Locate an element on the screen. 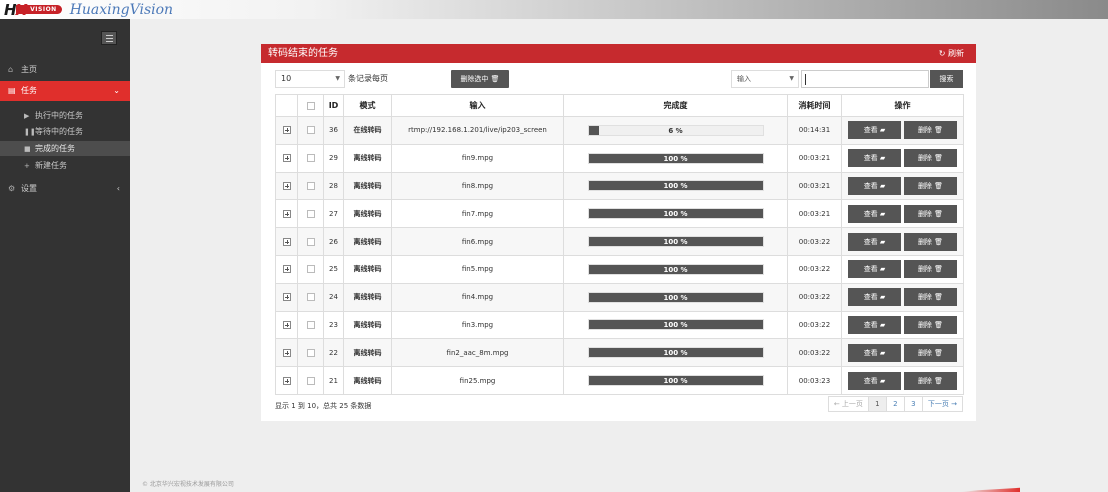 The height and width of the screenshot is (492, 1108). page-button-3: 3 is located at coordinates (913, 404).